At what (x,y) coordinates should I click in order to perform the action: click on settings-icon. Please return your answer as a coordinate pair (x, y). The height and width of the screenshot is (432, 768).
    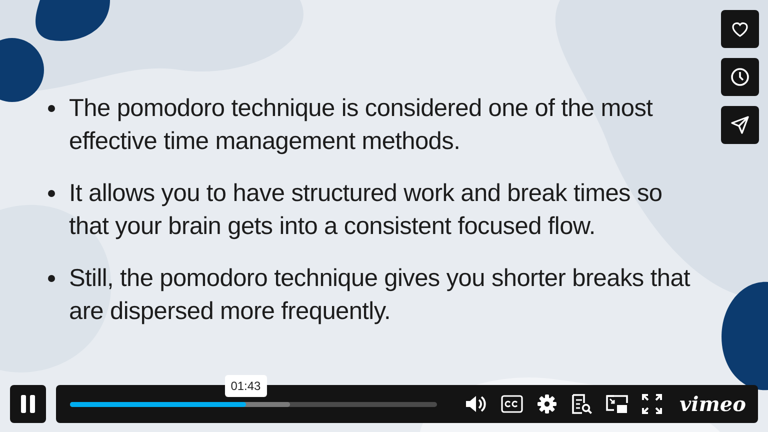
    Looking at the image, I should click on (546, 404).